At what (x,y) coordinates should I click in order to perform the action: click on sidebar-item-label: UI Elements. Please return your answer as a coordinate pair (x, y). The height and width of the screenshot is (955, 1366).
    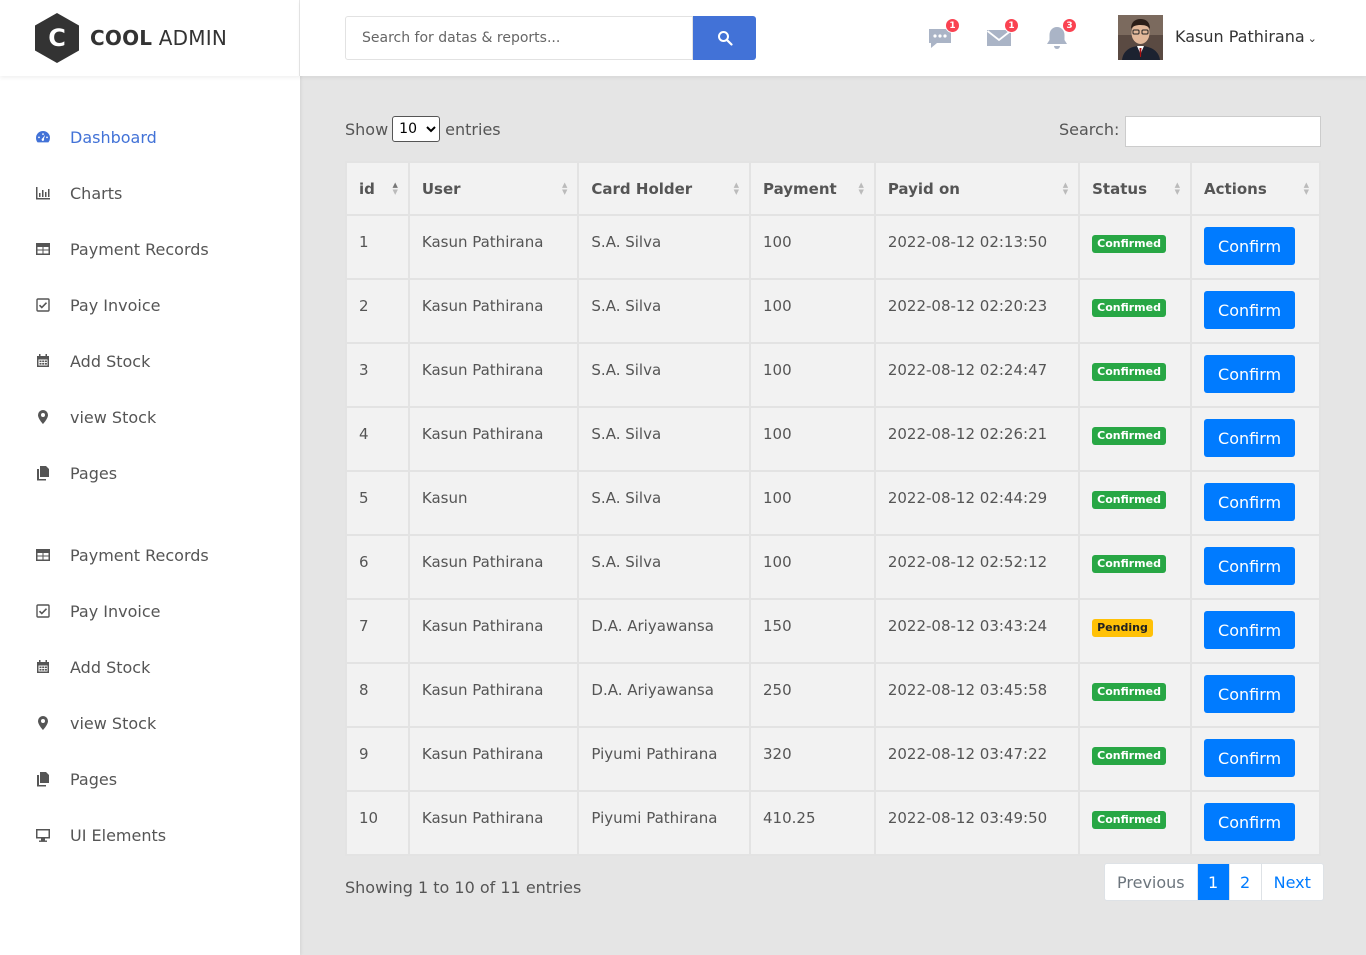
    Looking at the image, I should click on (118, 835).